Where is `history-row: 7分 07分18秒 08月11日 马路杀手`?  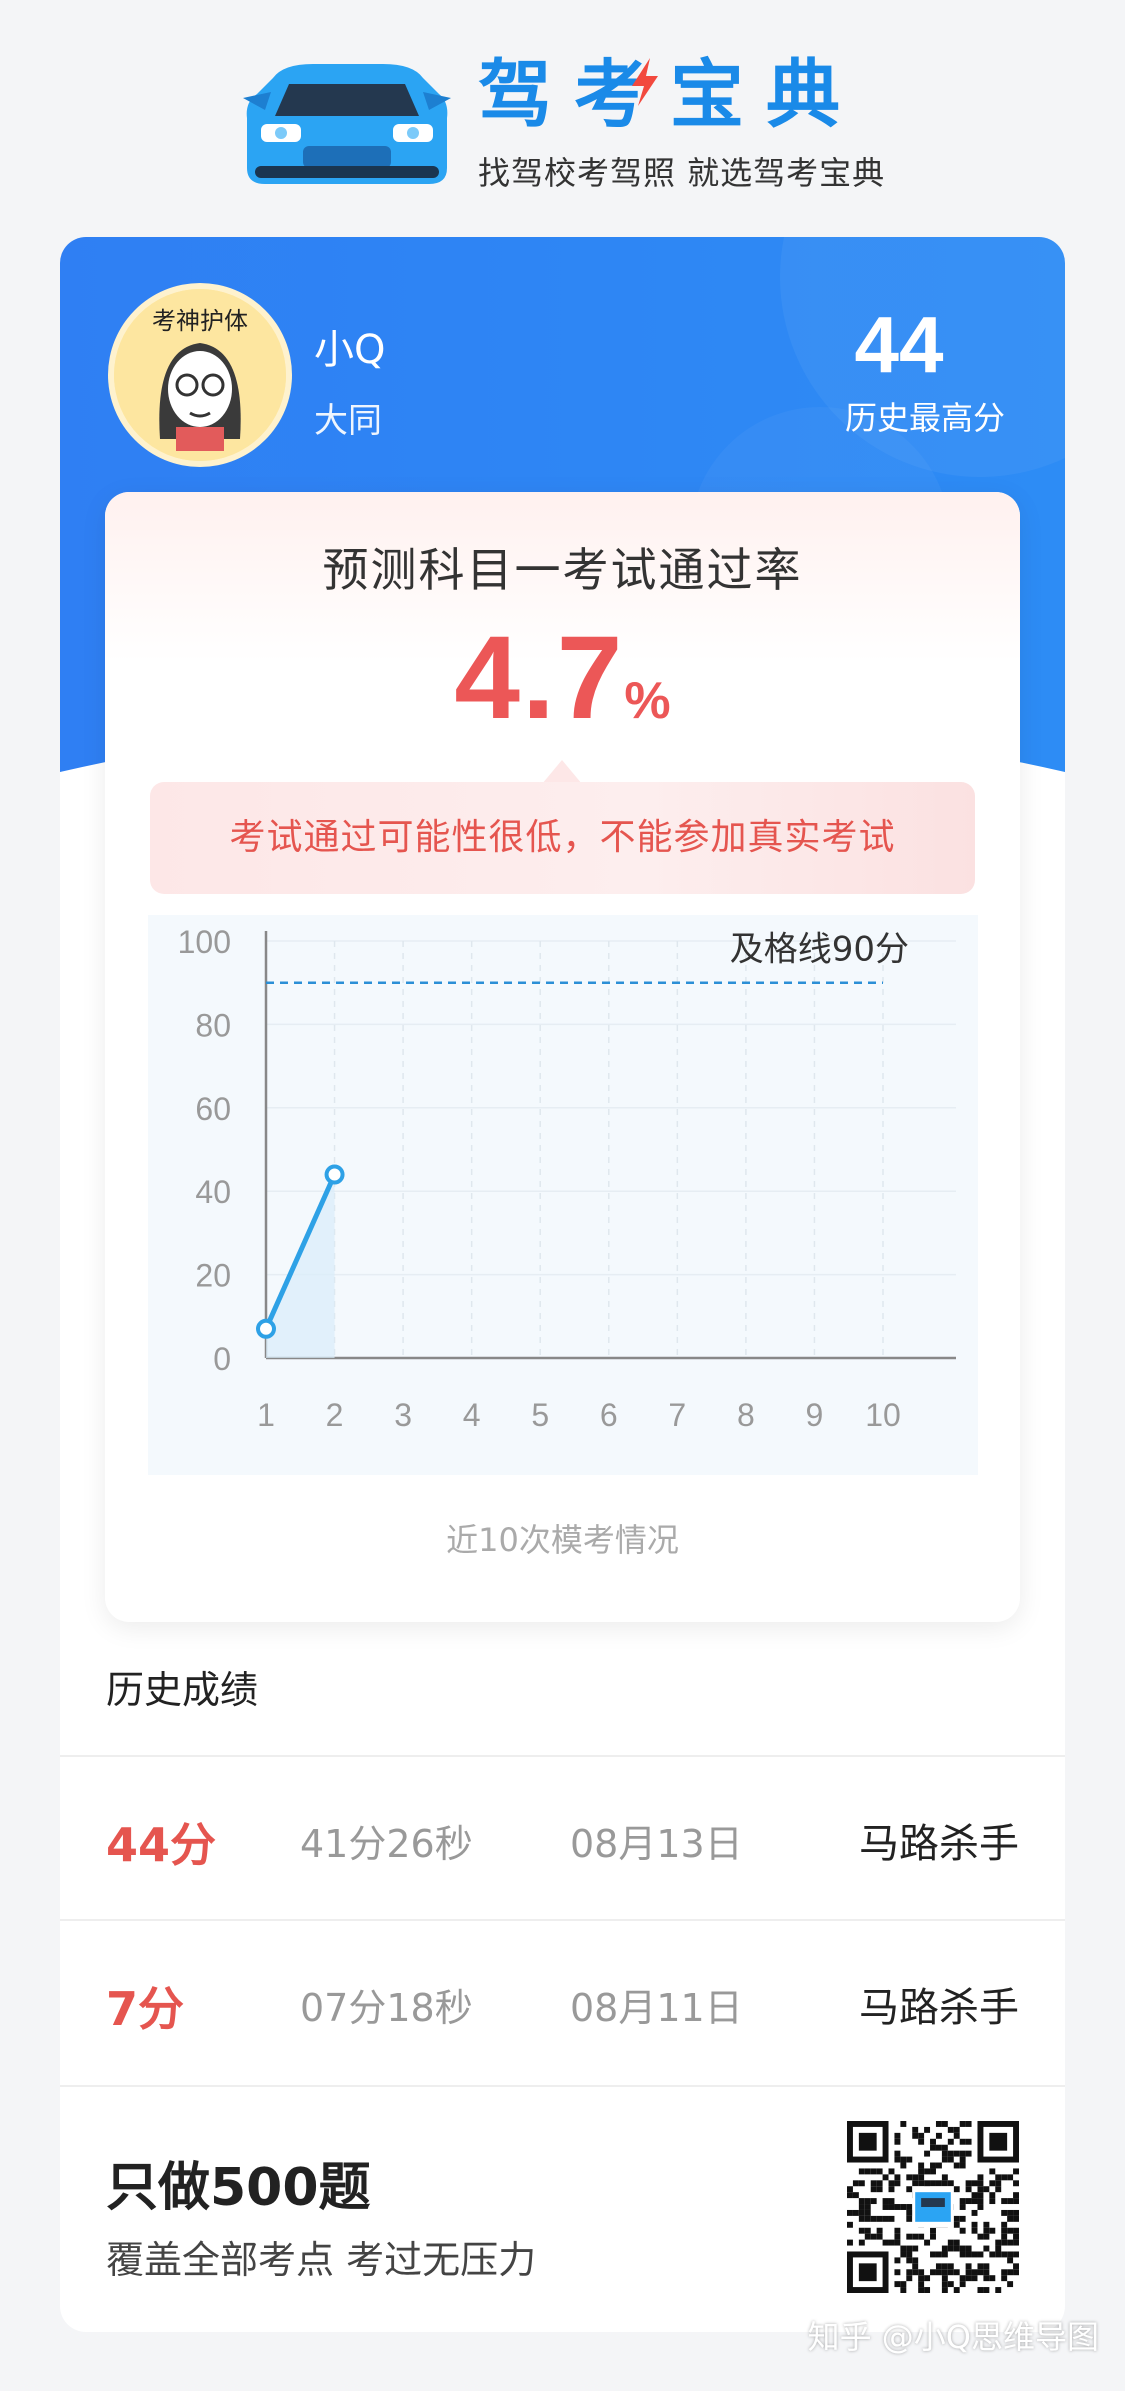 history-row: 7分 07分18秒 08月11日 马路杀手 is located at coordinates (562, 2001).